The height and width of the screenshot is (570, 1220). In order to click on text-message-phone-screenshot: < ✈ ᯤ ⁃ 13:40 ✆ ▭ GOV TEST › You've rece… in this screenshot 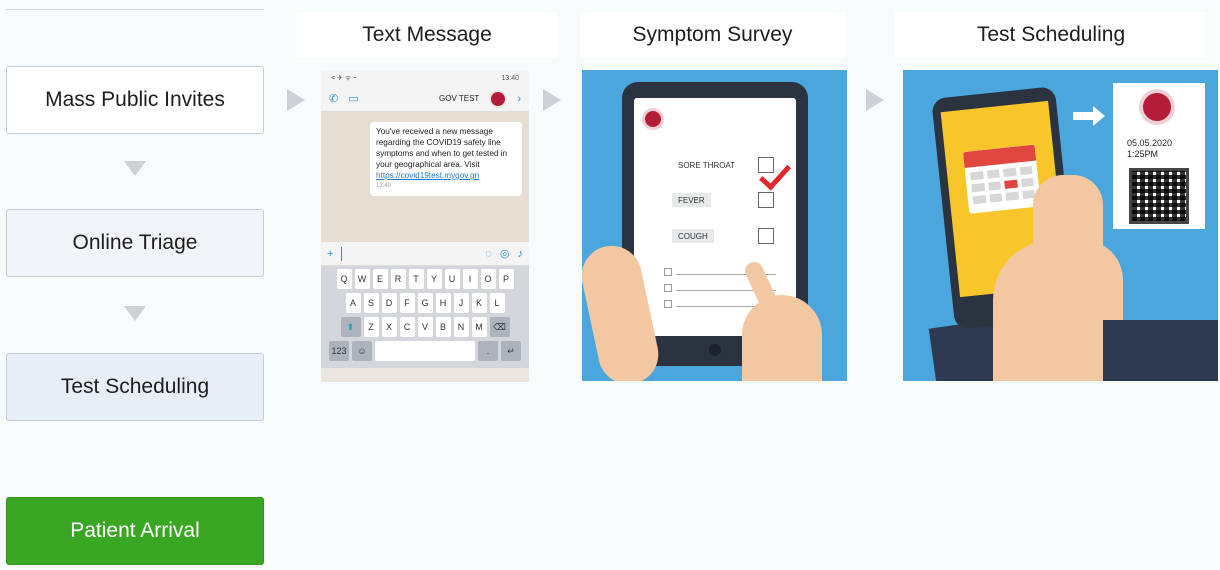, I will do `click(425, 226)`.